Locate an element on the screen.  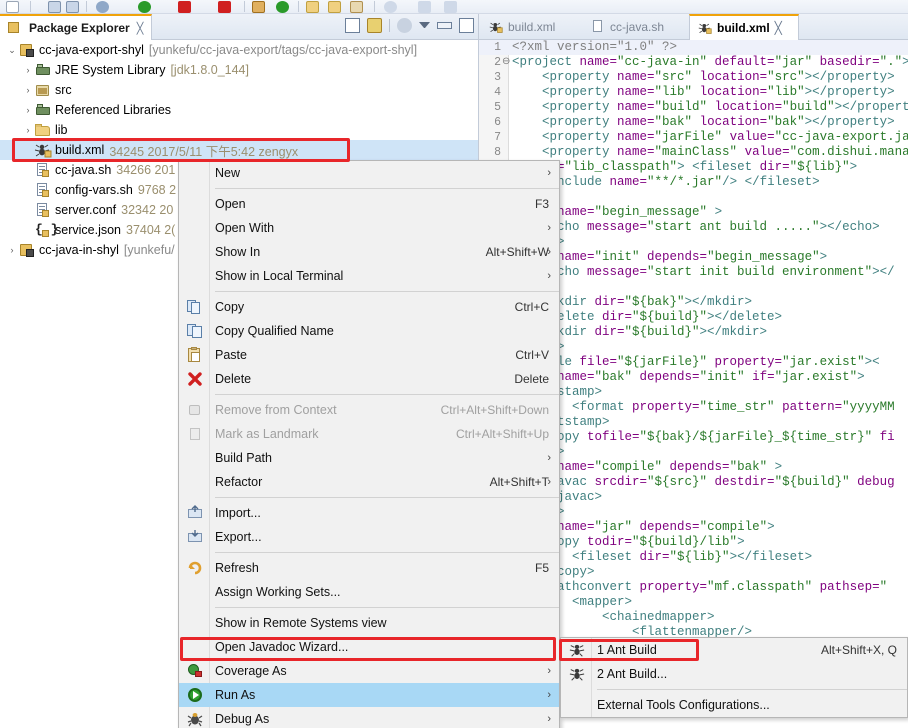
tree-row: › lib is located at coordinates (239, 130).